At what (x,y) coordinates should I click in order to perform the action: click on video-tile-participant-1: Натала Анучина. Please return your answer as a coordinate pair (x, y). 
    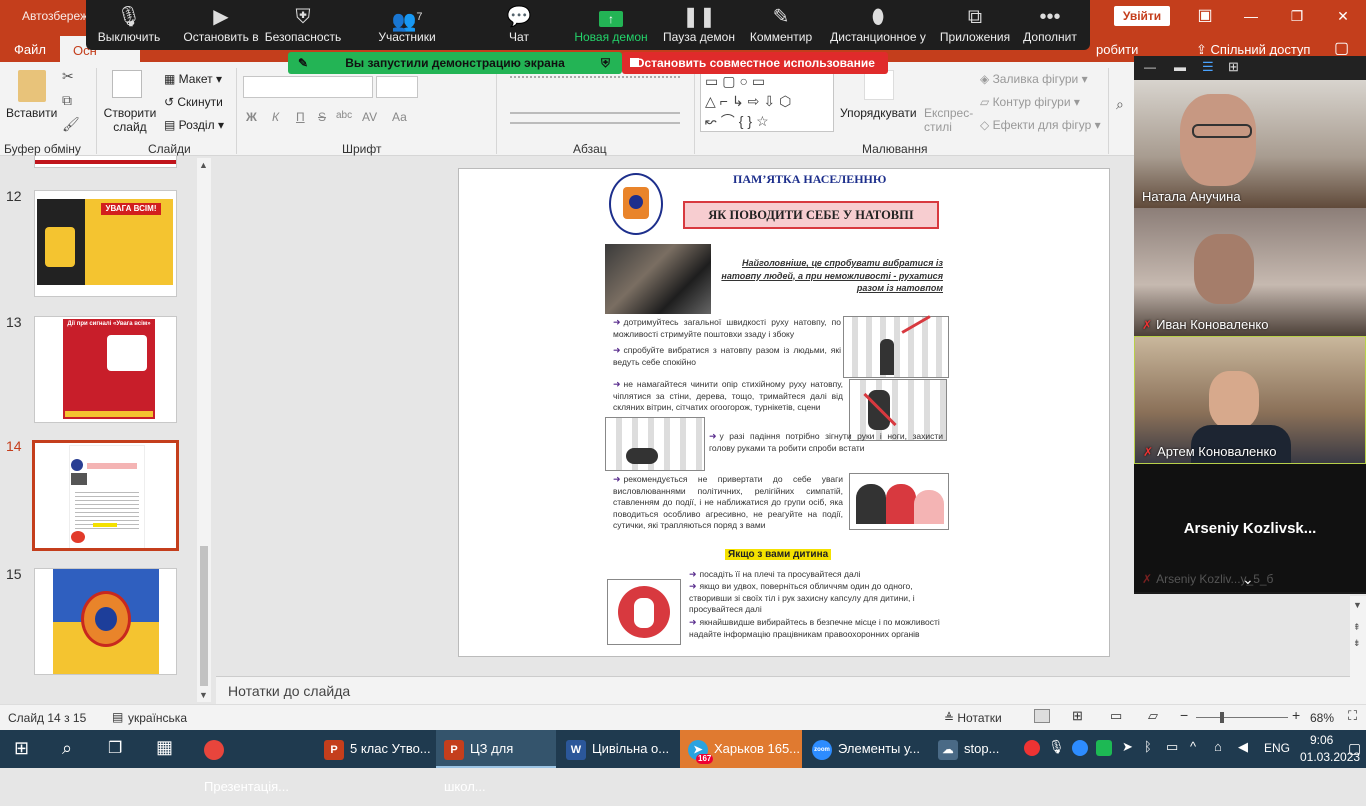
    Looking at the image, I should click on (1250, 144).